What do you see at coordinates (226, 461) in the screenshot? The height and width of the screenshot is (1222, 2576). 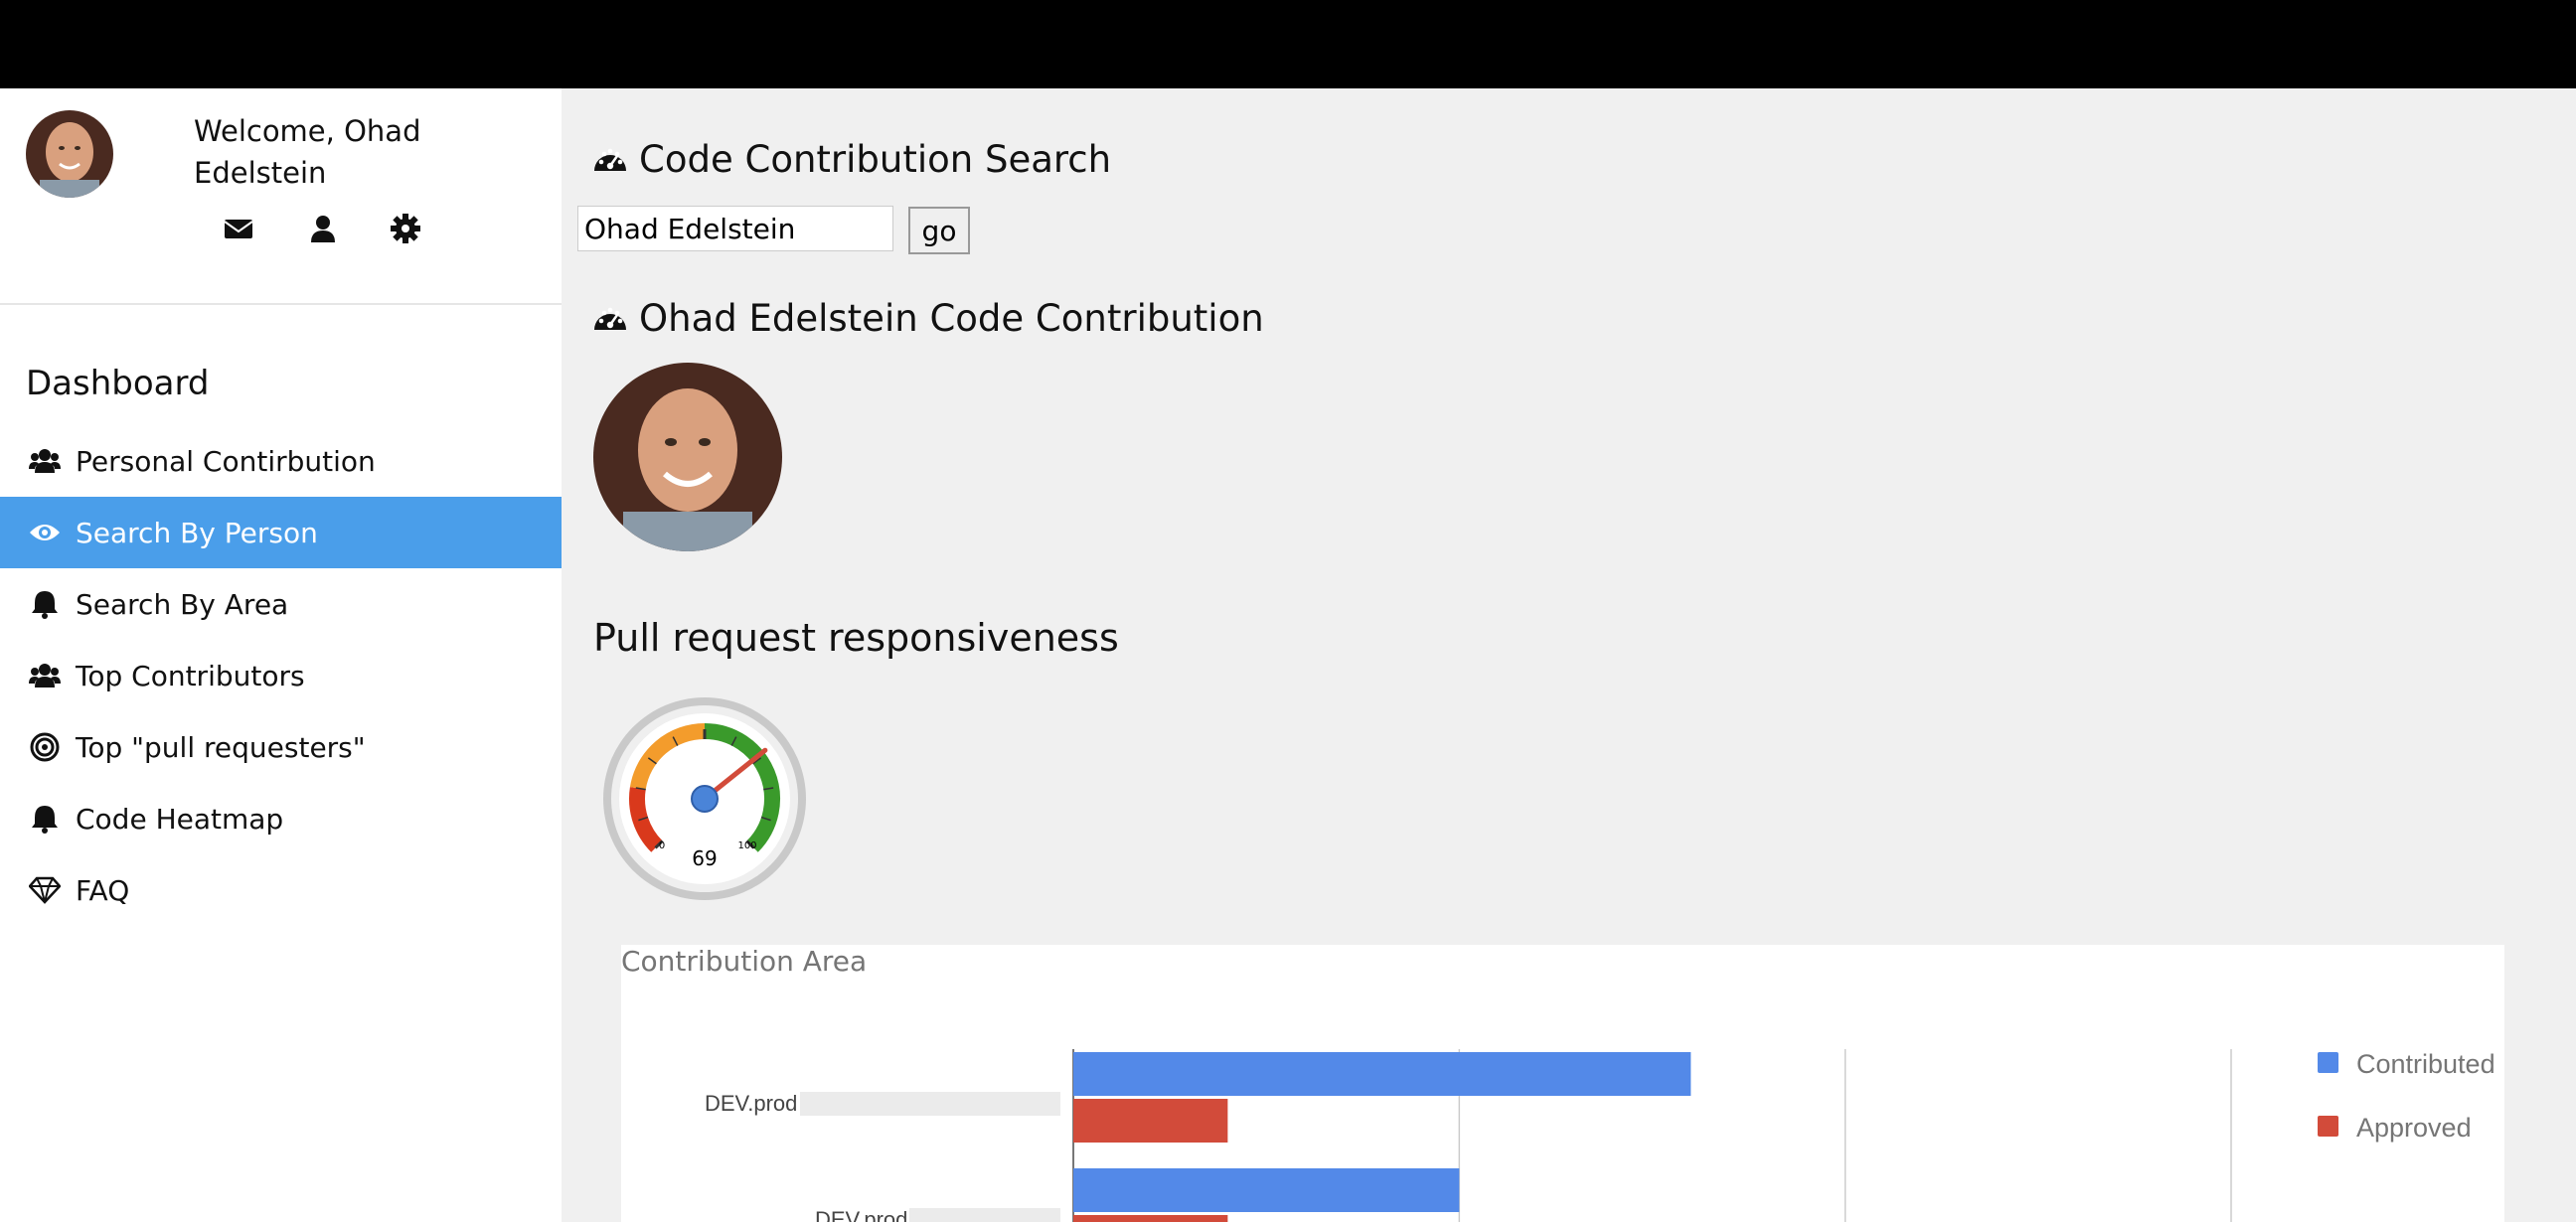 I see `sidebar-item-label: Personal Contirbution` at bounding box center [226, 461].